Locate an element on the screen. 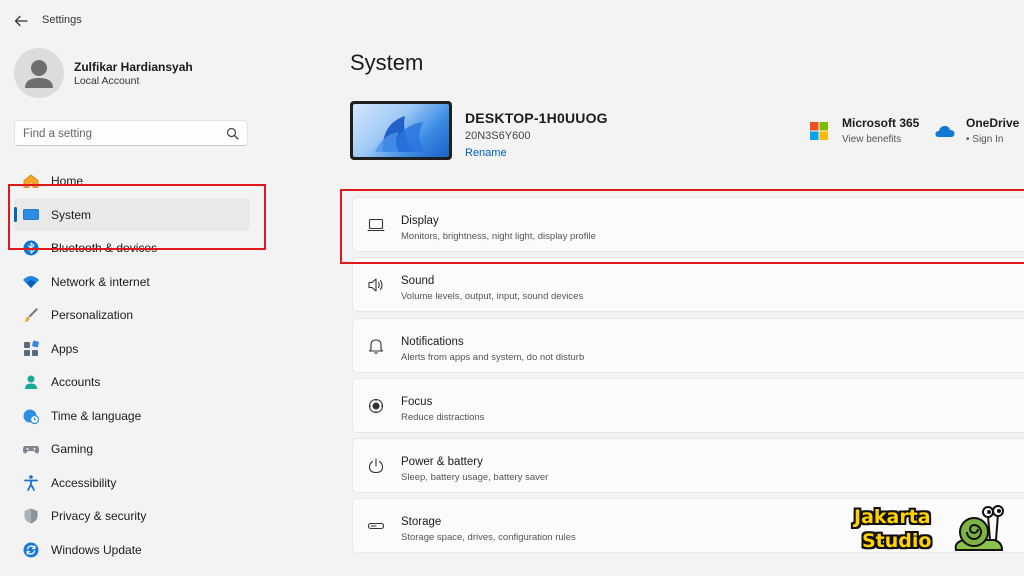 This screenshot has height=576, width=1024. sidebar-item-label: Personalization is located at coordinates (92, 315).